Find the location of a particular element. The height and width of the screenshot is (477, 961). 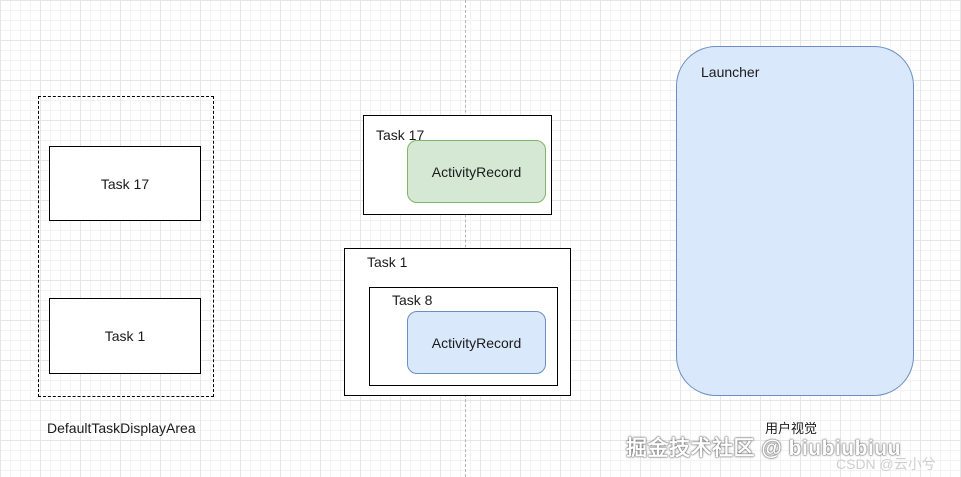

default-task-display-area-label: DefaultTaskDisplayArea is located at coordinates (121, 428).